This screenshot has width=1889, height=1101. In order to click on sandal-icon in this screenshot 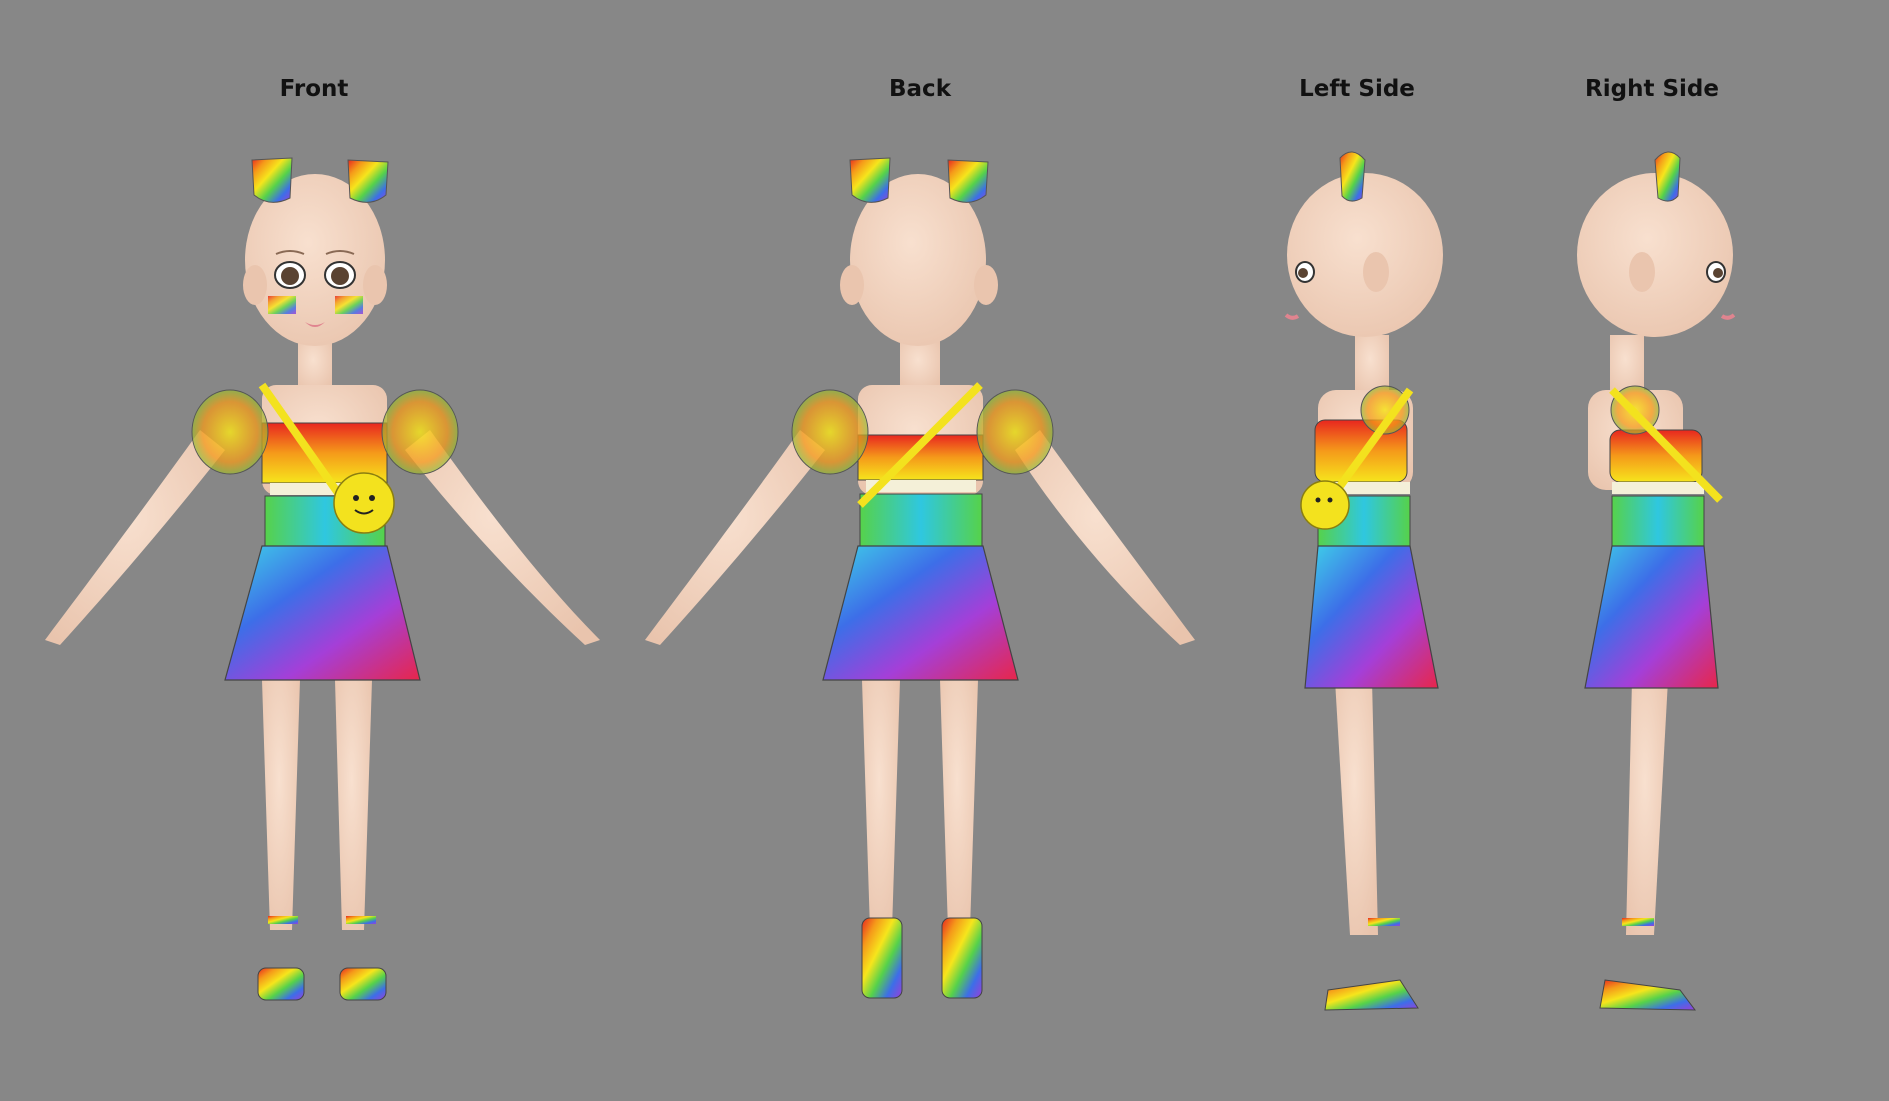, I will do `click(922, 958)`.